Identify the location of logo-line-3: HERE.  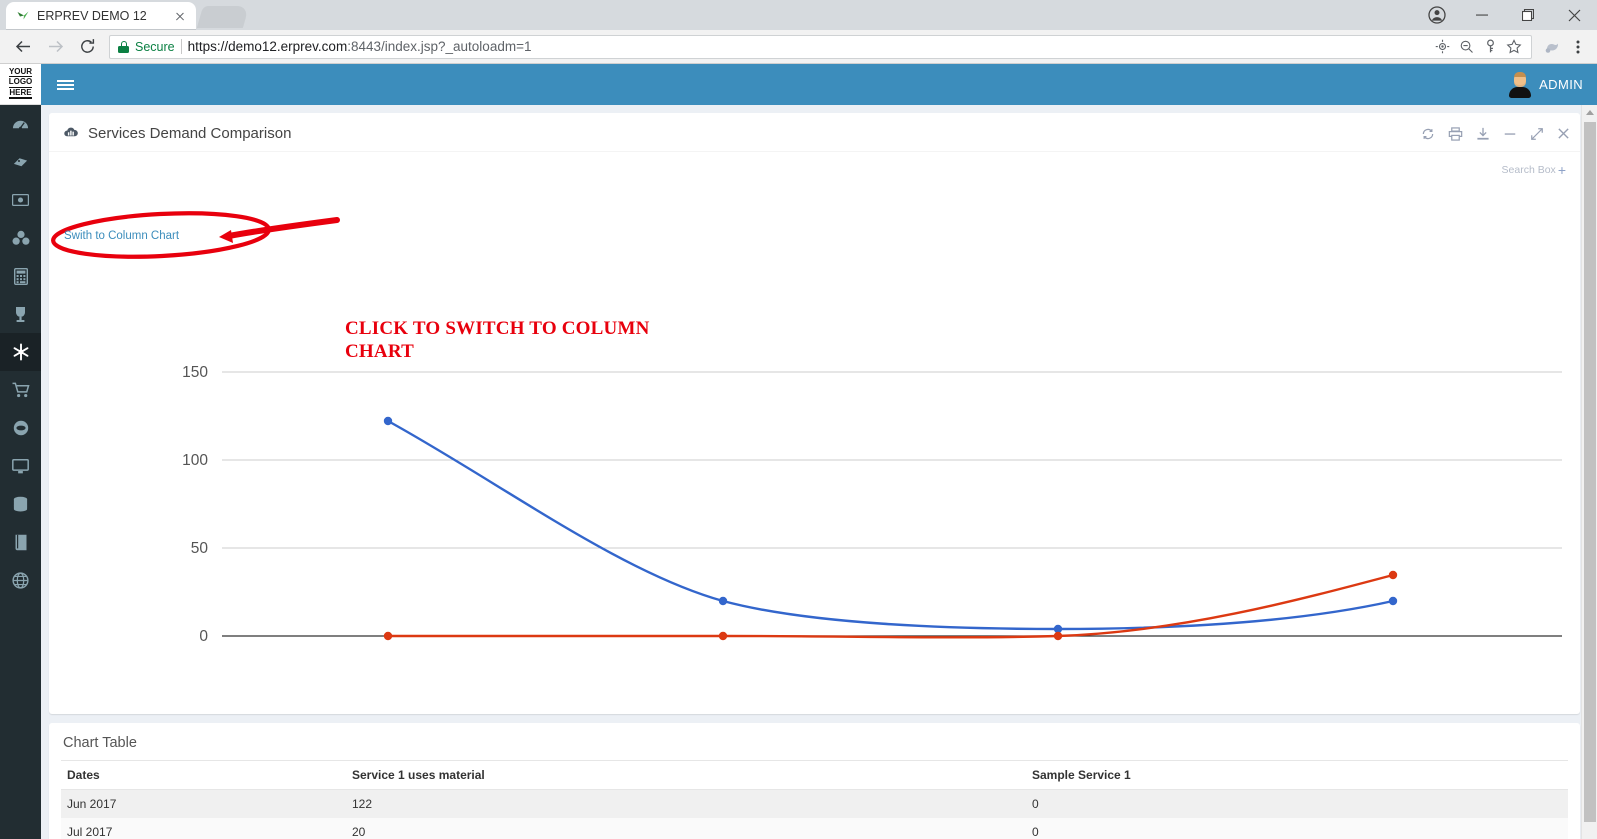
(20, 94).